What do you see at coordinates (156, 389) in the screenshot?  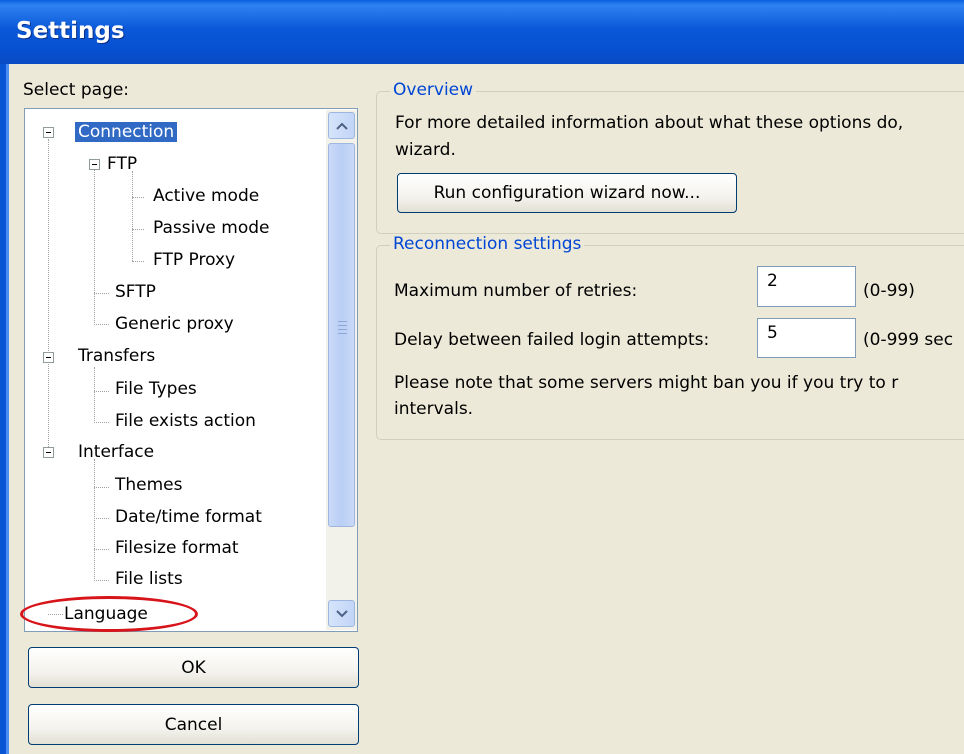 I see `tree-item-file-types: File Types` at bounding box center [156, 389].